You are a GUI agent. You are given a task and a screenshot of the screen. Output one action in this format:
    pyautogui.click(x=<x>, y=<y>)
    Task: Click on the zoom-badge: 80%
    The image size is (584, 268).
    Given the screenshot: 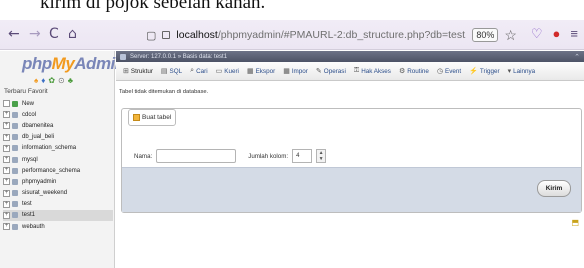 What is the action you would take?
    pyautogui.click(x=485, y=35)
    